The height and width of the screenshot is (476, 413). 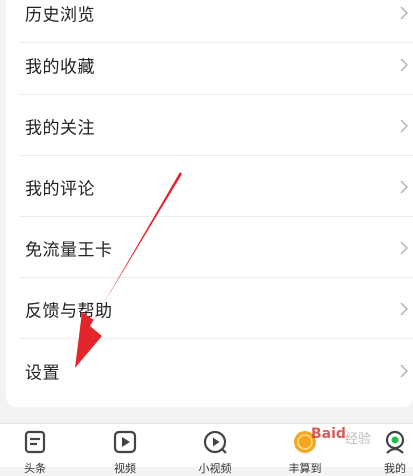 What do you see at coordinates (395, 468) in the screenshot?
I see `tab-label: 我的` at bounding box center [395, 468].